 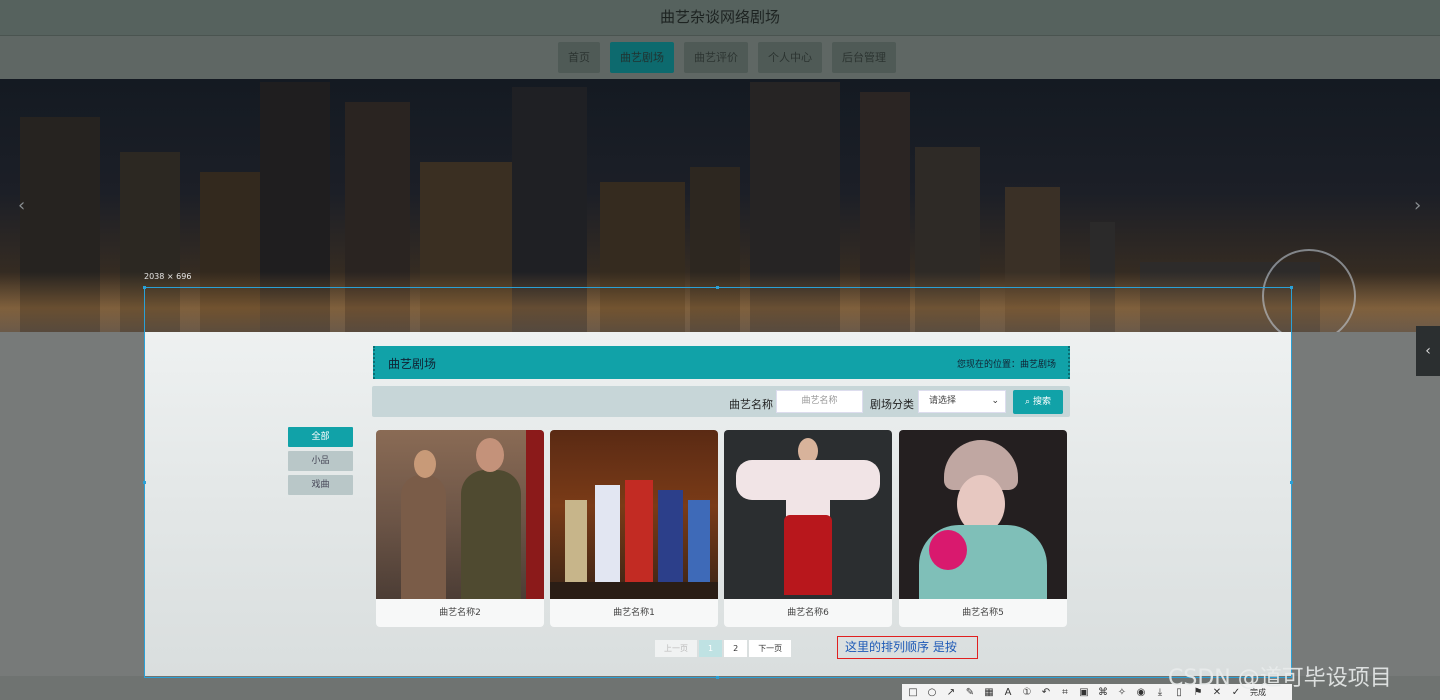 What do you see at coordinates (1280, 678) in the screenshot?
I see `watermark: CSDN @道可毕设项目` at bounding box center [1280, 678].